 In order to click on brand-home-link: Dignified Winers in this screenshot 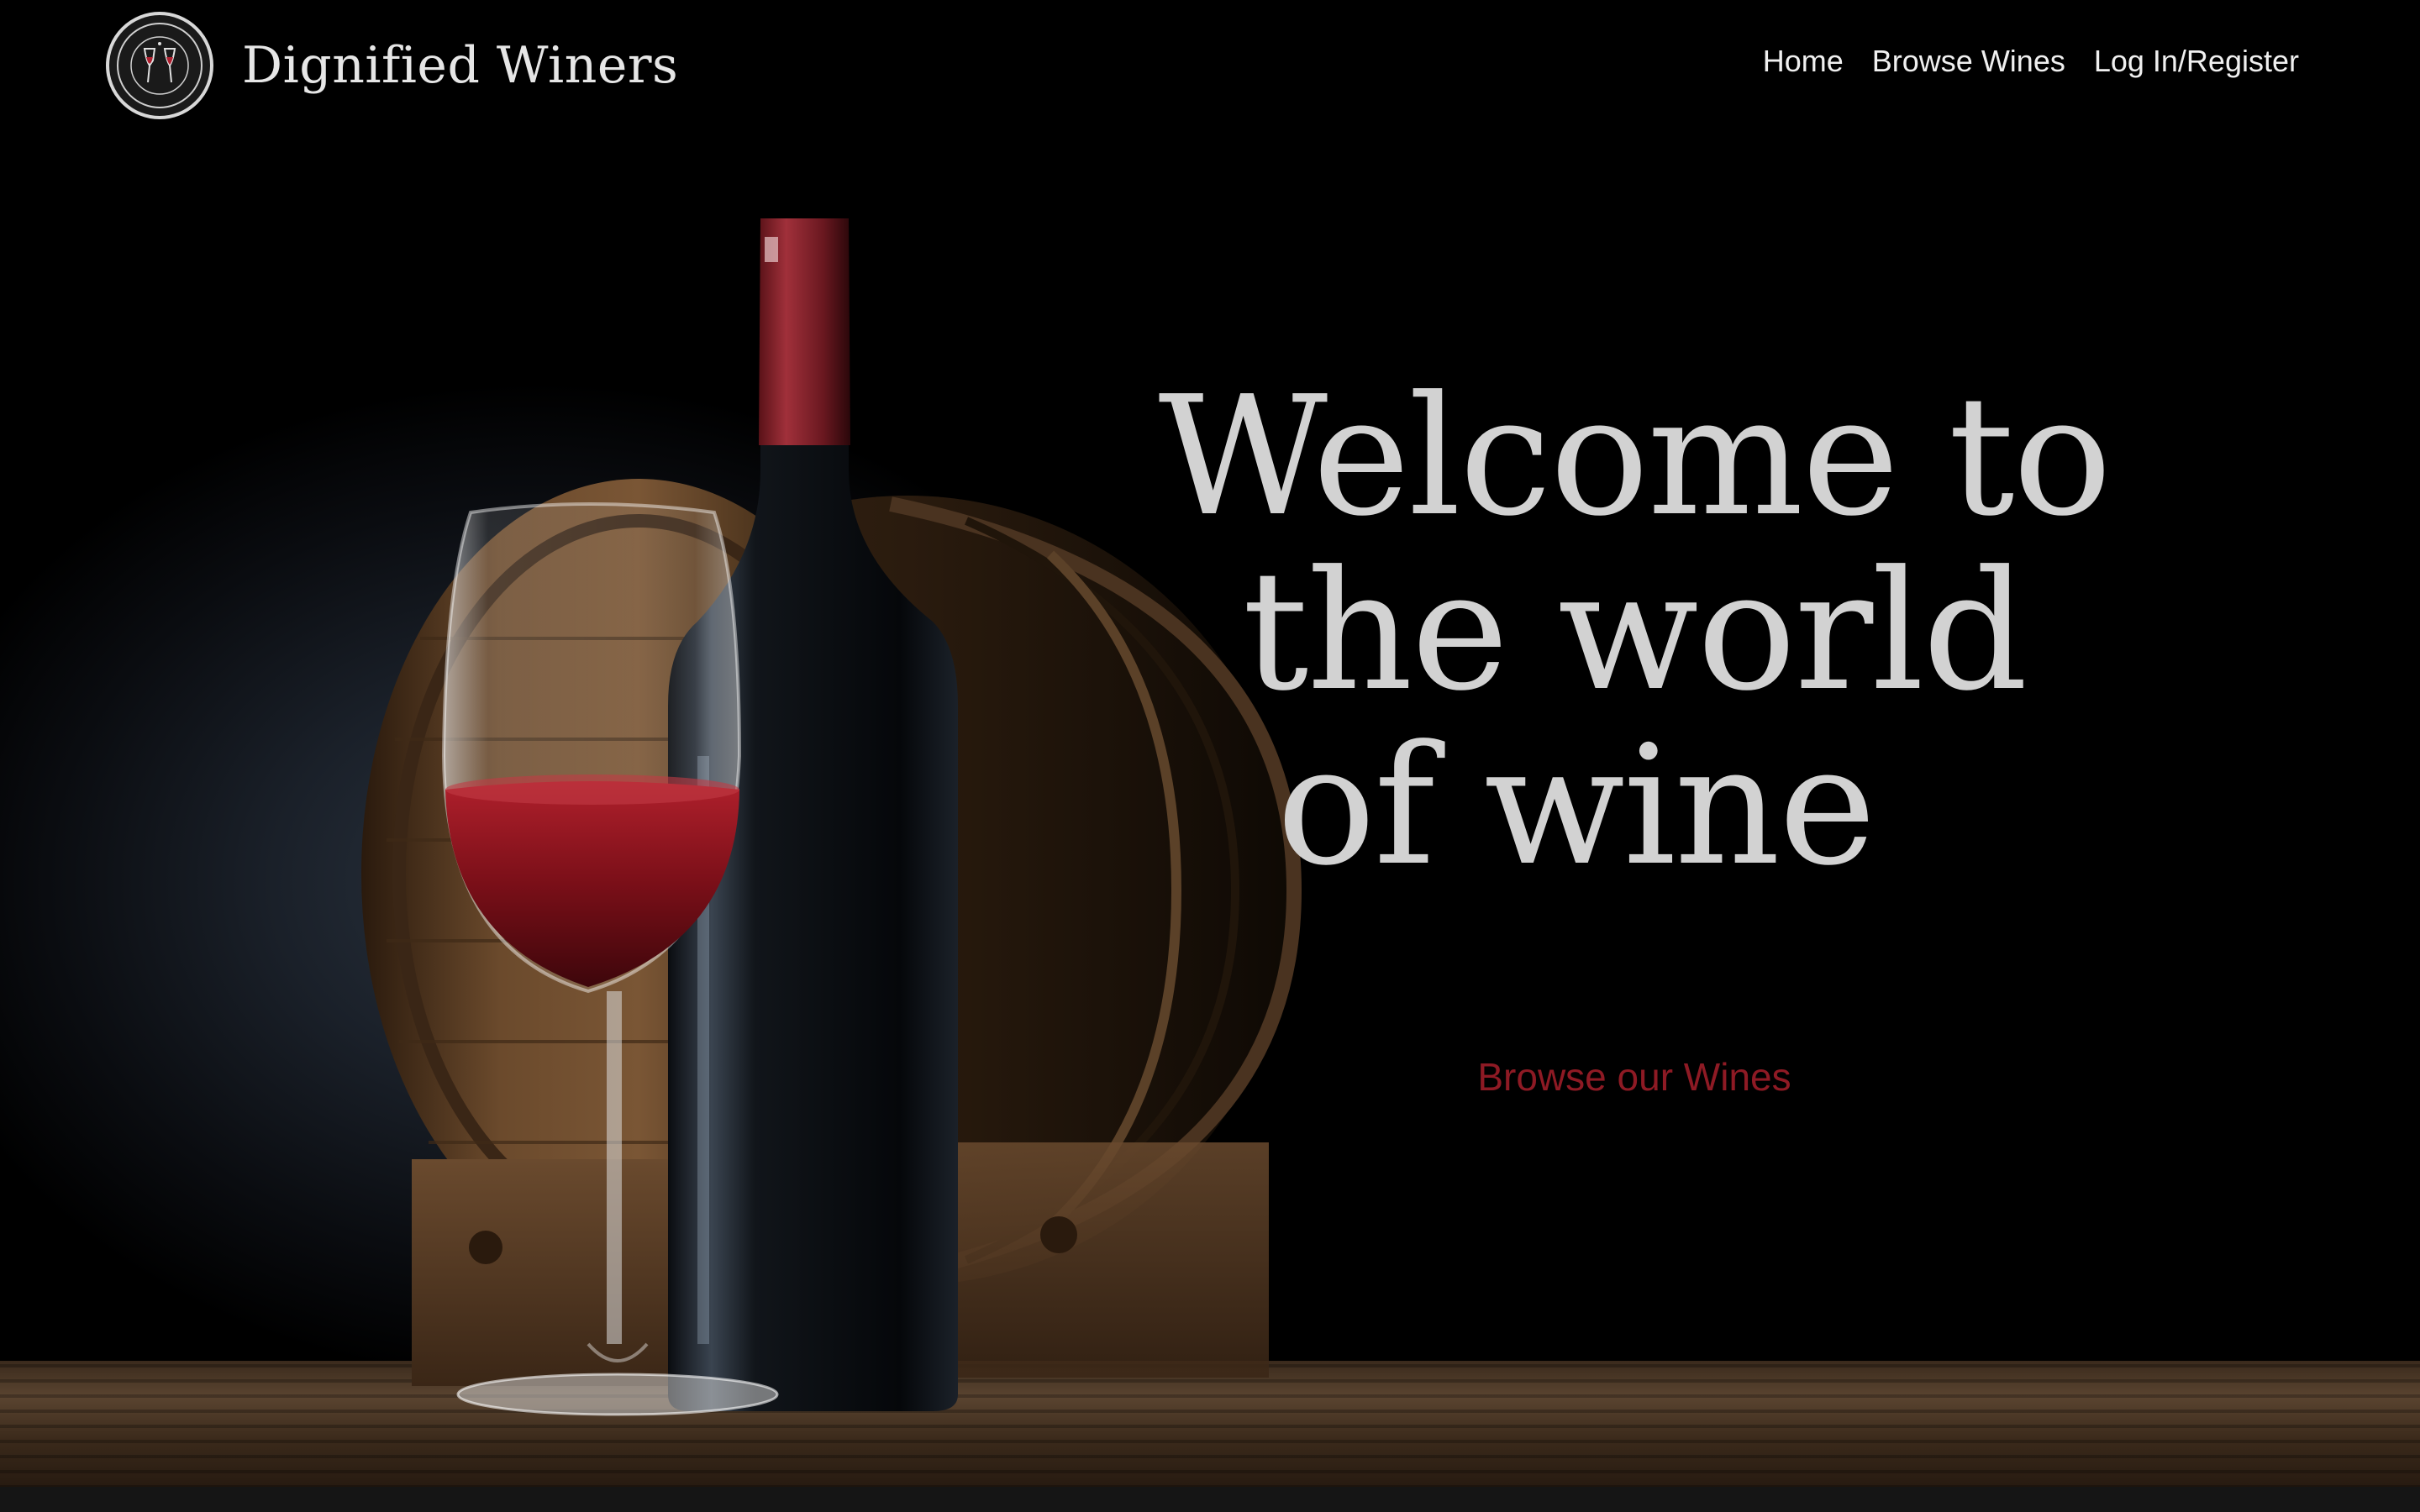, I will do `click(392, 65)`.